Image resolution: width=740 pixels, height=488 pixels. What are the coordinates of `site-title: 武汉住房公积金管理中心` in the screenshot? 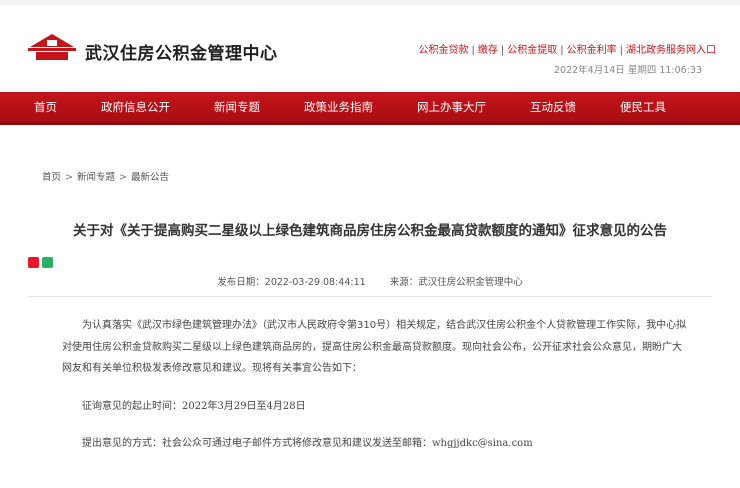 It's located at (181, 51).